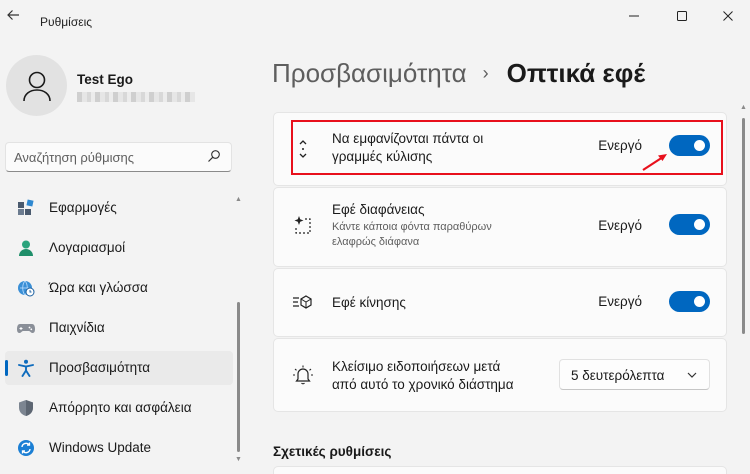 This screenshot has width=750, height=474. Describe the element at coordinates (689, 224) in the screenshot. I see `transparency-toggle` at that location.